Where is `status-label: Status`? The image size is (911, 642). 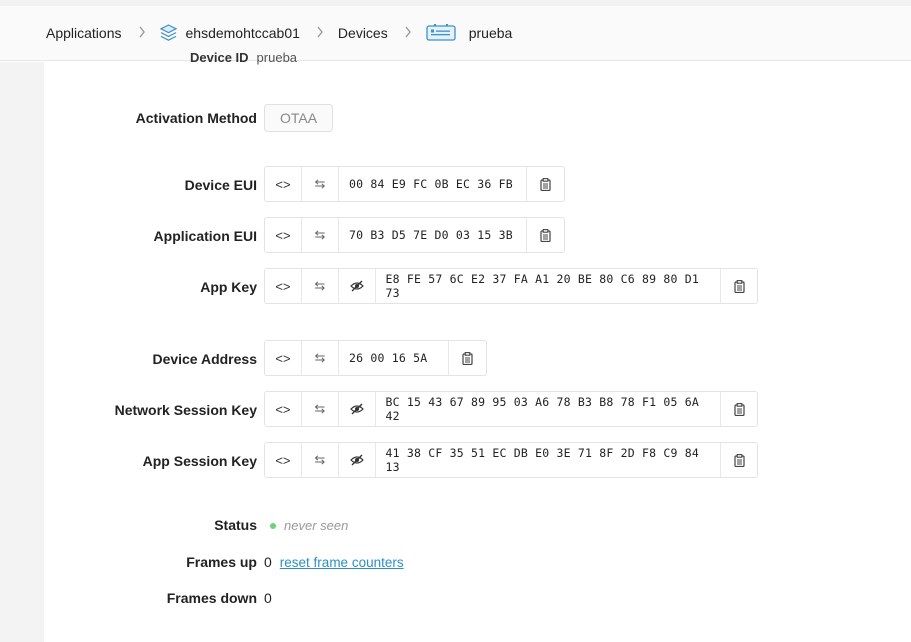 status-label: Status is located at coordinates (235, 525).